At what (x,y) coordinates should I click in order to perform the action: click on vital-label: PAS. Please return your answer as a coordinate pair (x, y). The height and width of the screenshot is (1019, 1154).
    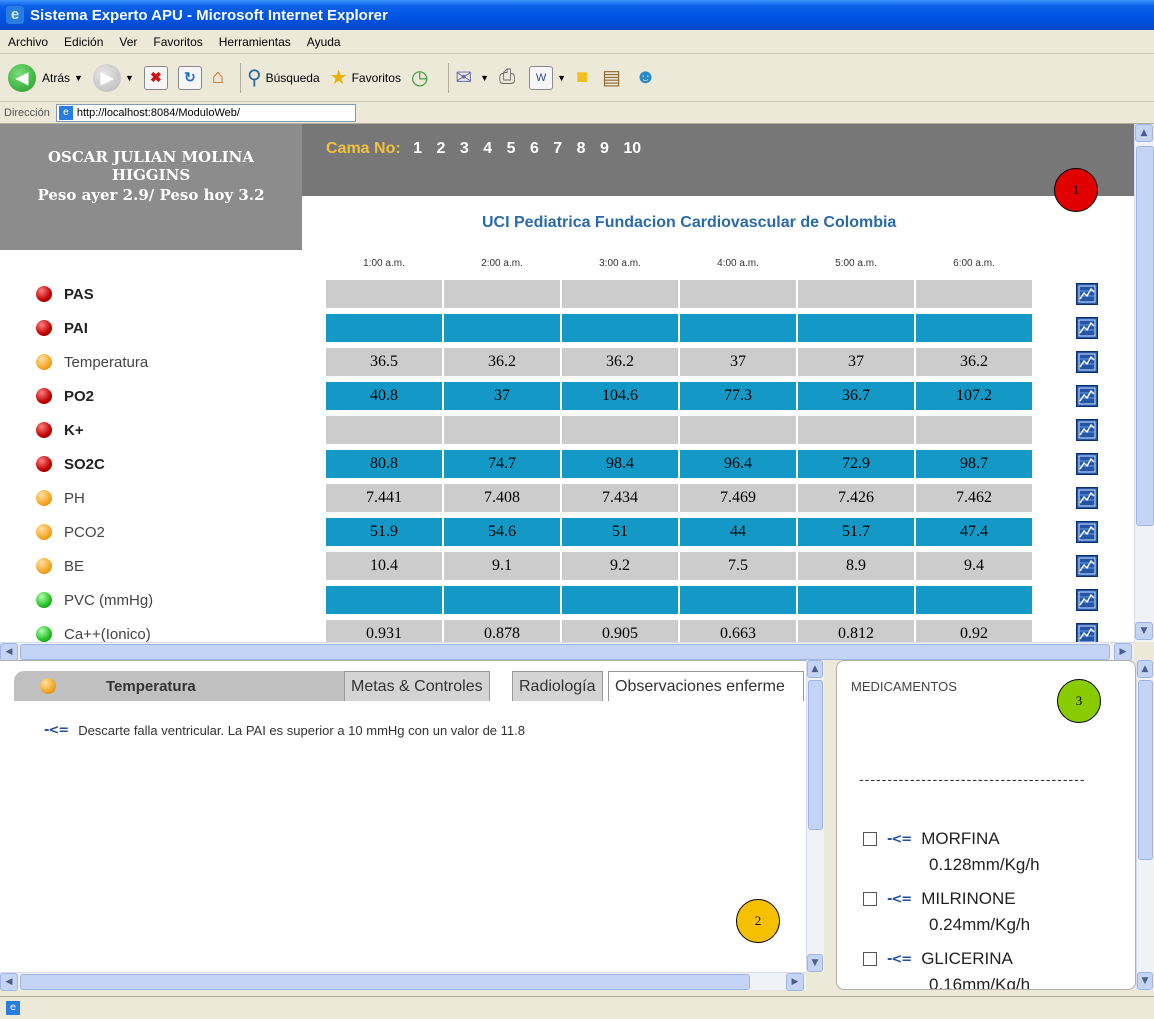
    Looking at the image, I should click on (65, 294).